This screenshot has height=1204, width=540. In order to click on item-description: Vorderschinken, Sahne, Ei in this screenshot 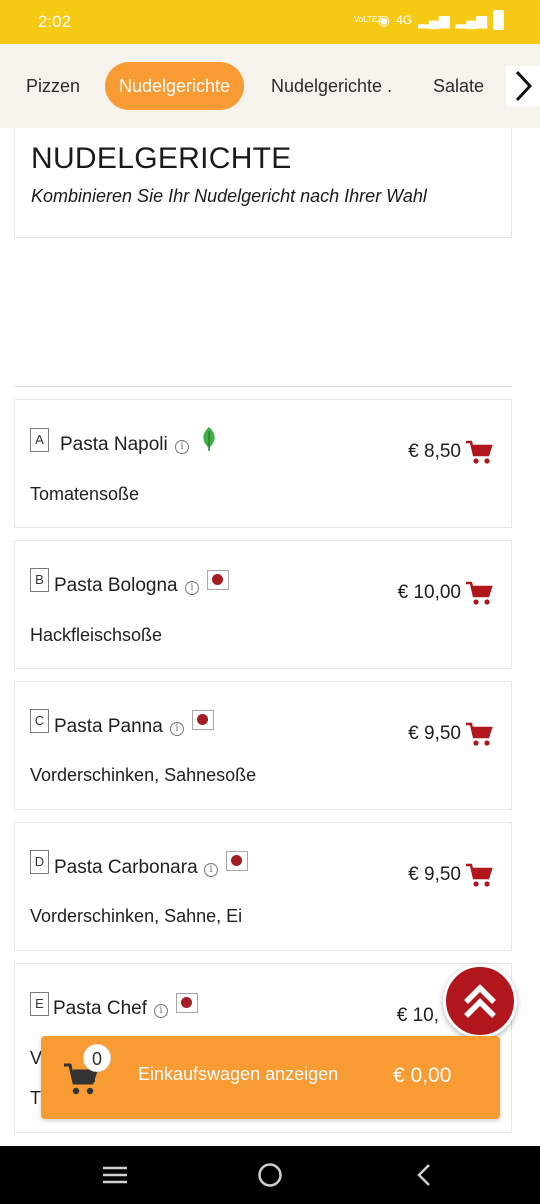, I will do `click(136, 916)`.